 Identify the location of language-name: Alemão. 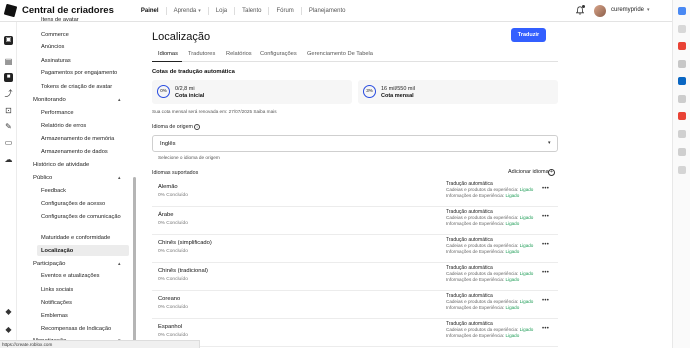
(168, 187).